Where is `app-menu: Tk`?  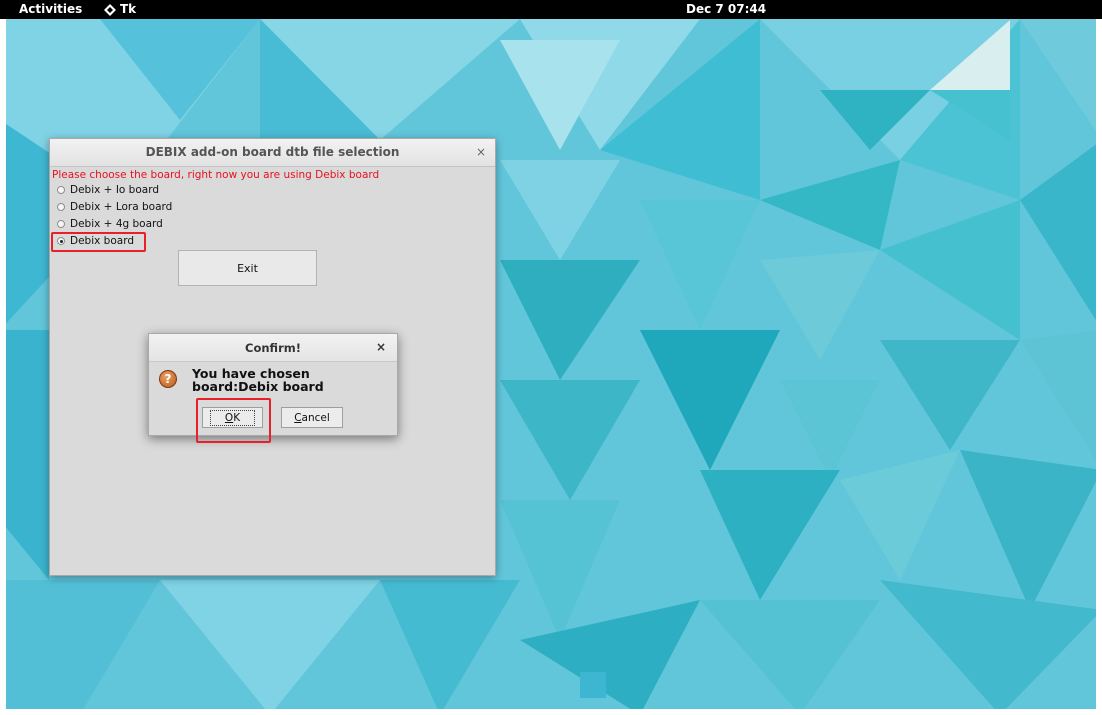 app-menu: Tk is located at coordinates (120, 9).